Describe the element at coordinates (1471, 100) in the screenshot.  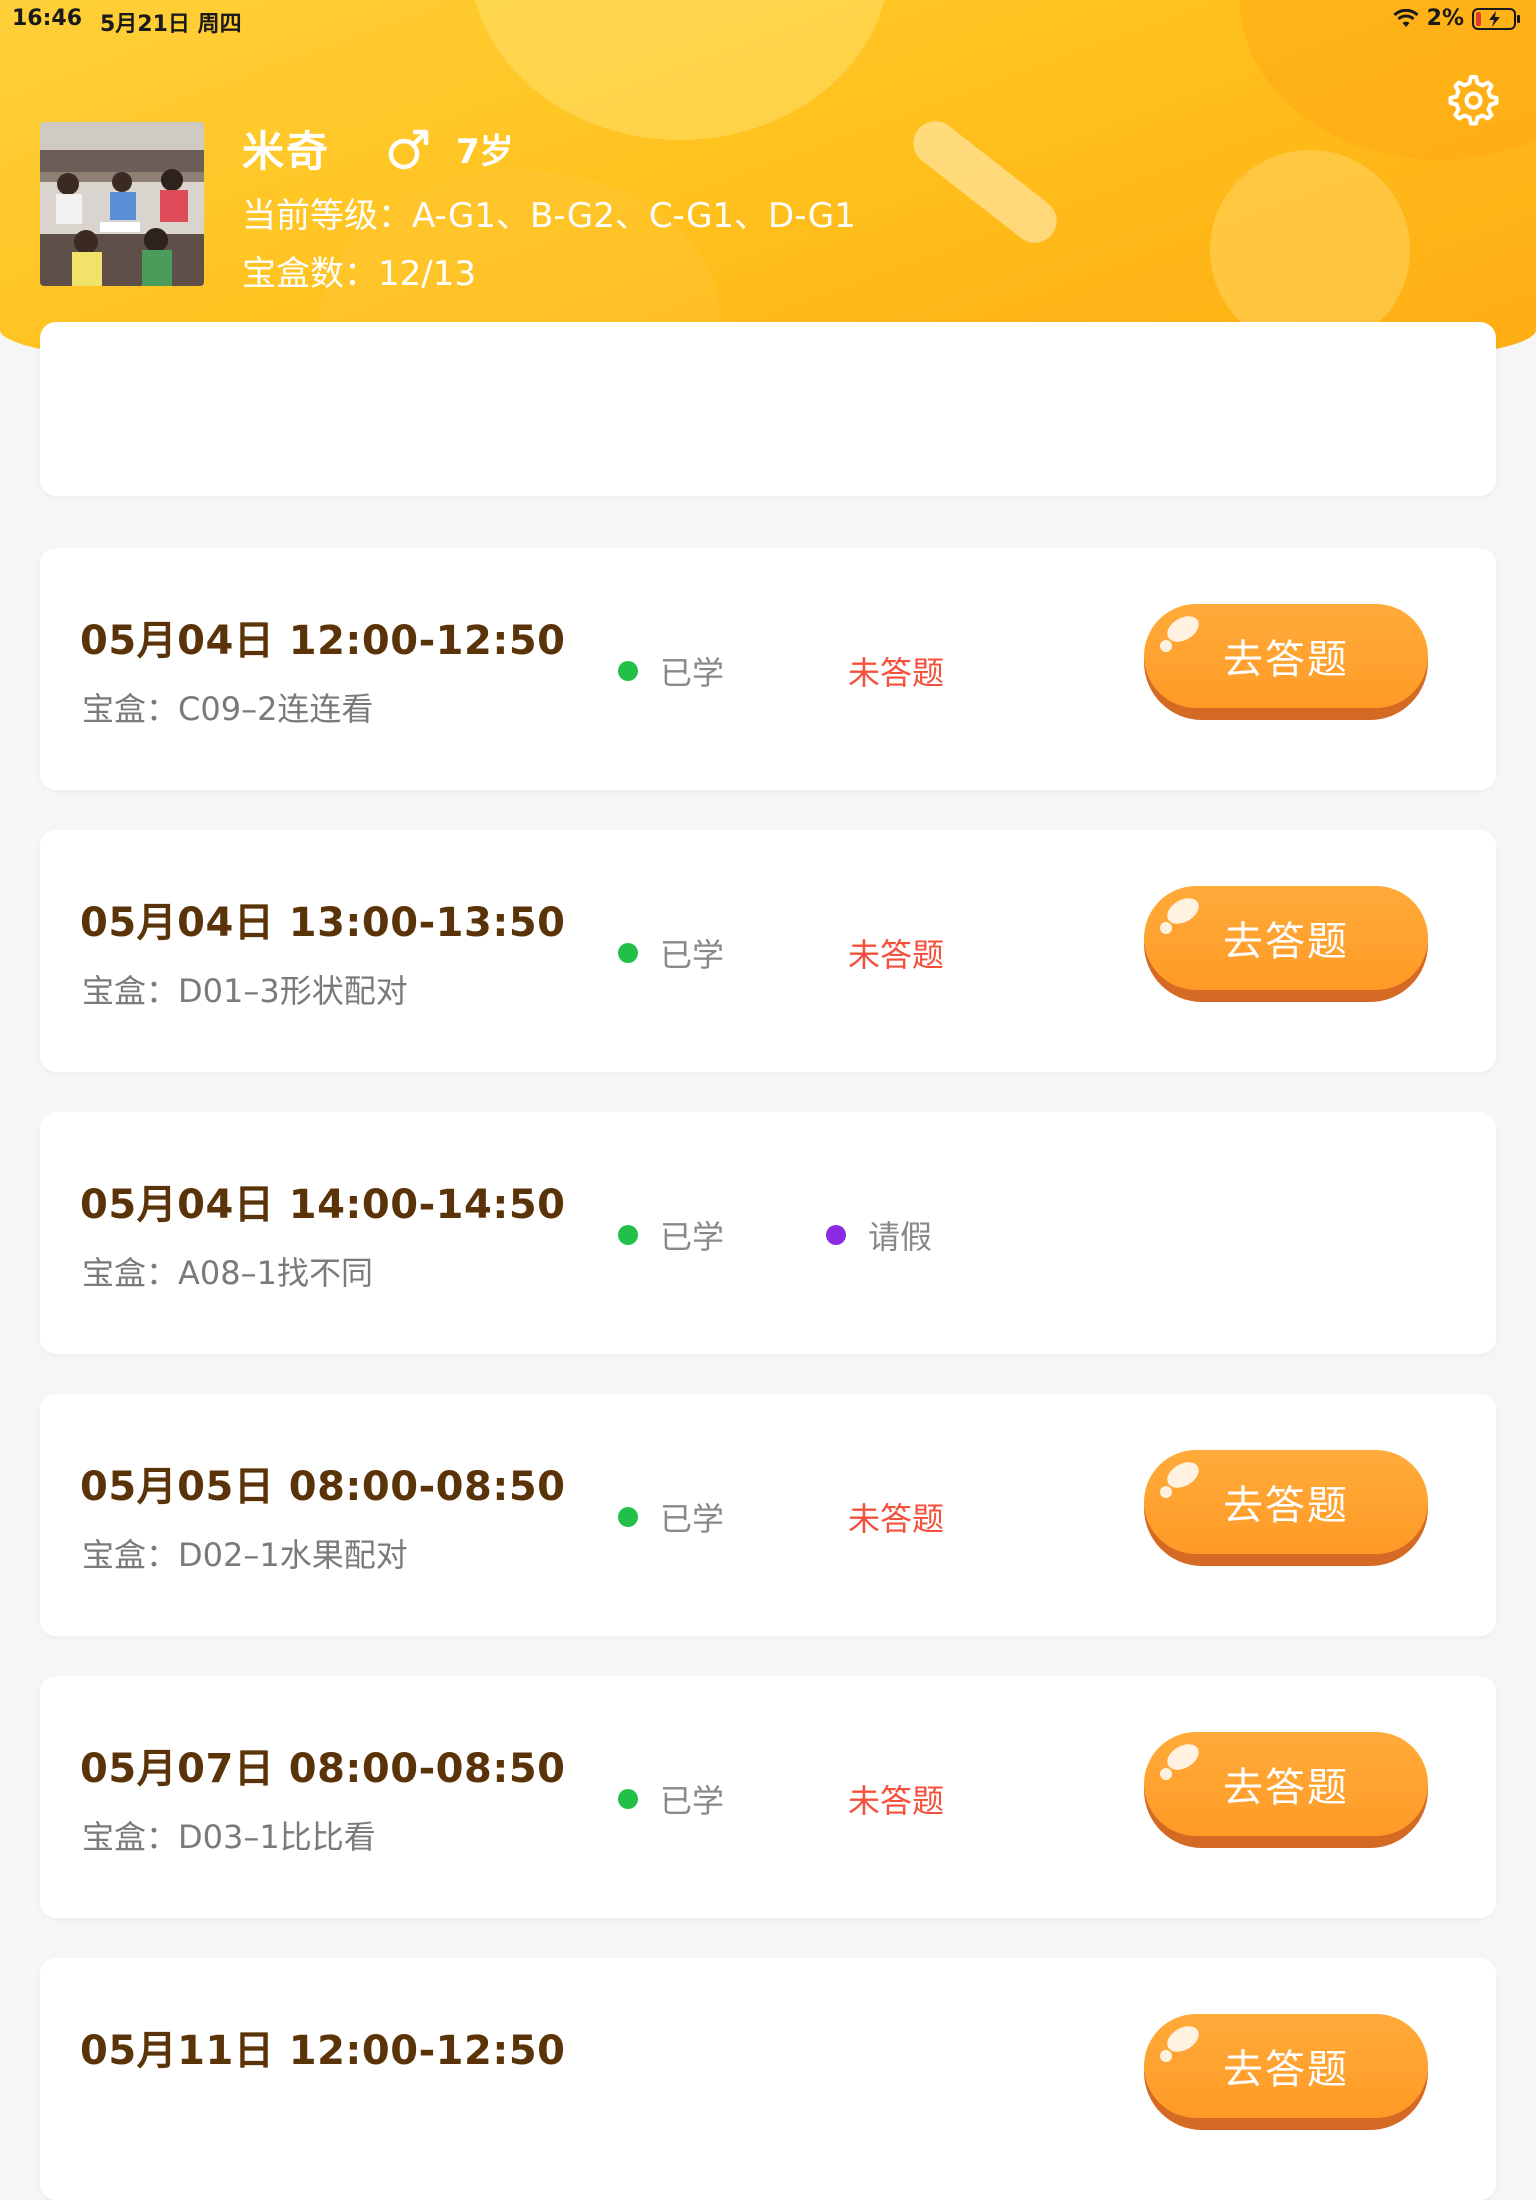
I see `gear-icon` at that location.